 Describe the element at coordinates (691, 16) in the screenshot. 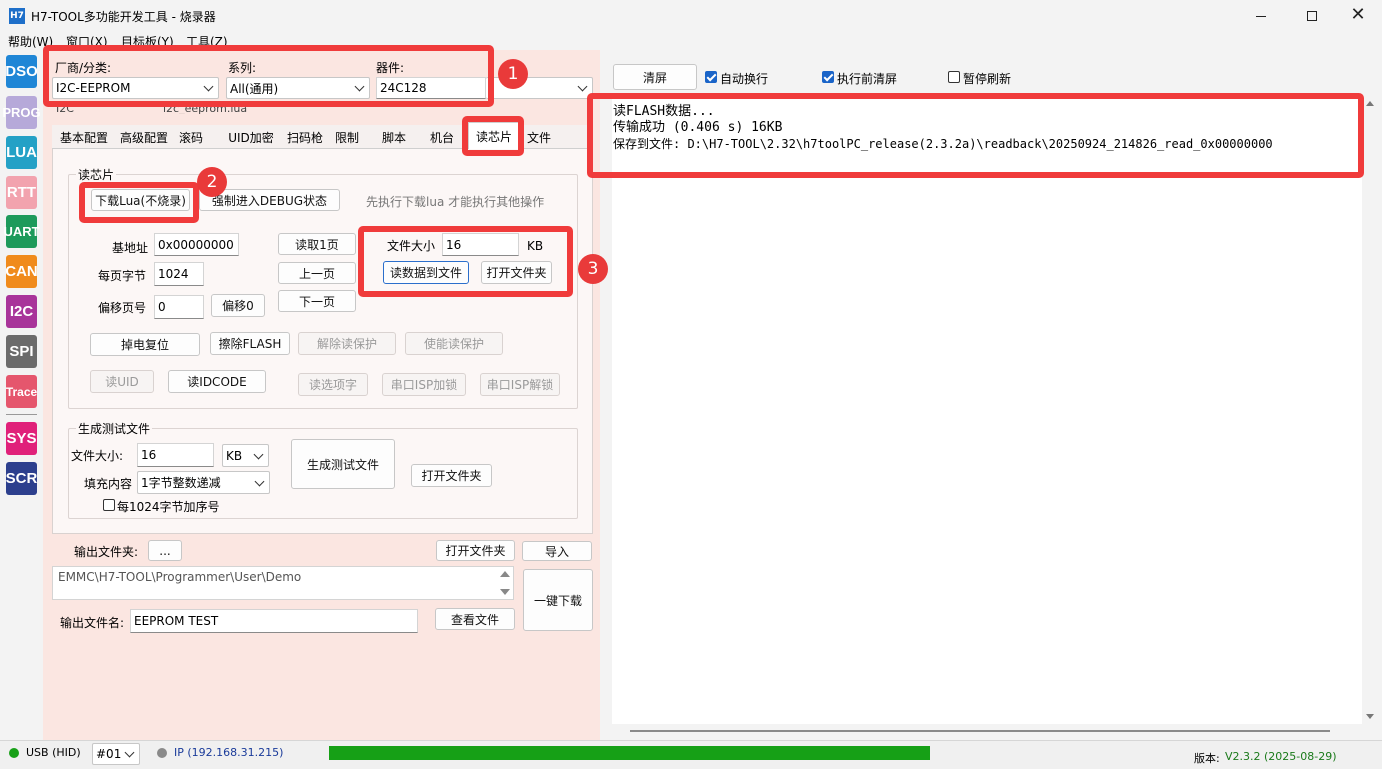

I see `title-bar: H7 H7-TOOL多功能开发工具 - 烧录器 ✕` at that location.